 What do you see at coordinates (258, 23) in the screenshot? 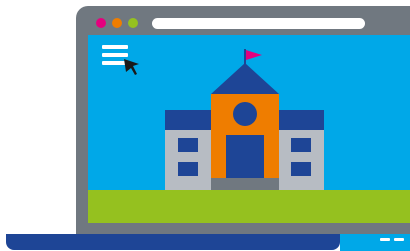
I see `address-bar` at bounding box center [258, 23].